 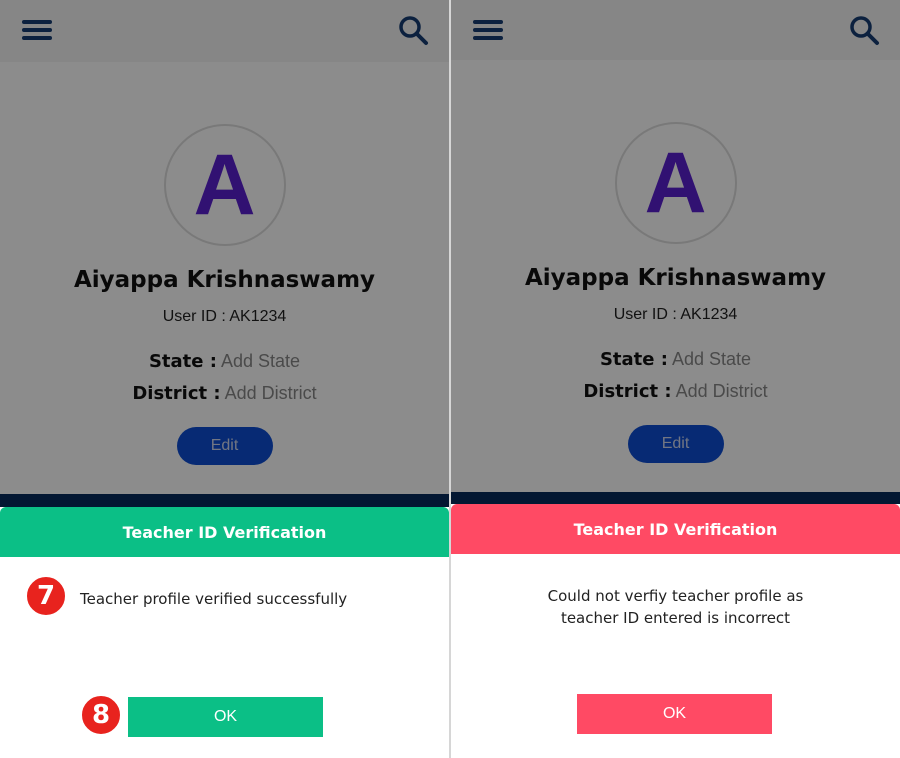 I want to click on dialog-message-line-1: Could not verfiy teacher profile as, so click(x=675, y=596).